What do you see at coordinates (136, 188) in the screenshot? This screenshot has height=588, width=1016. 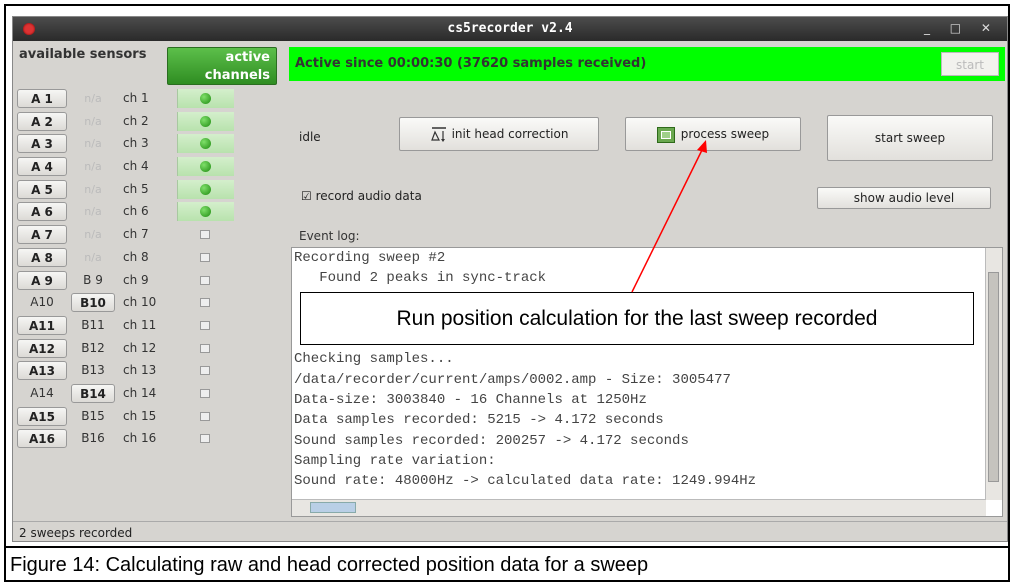 I see `channel-label: ch 5` at bounding box center [136, 188].